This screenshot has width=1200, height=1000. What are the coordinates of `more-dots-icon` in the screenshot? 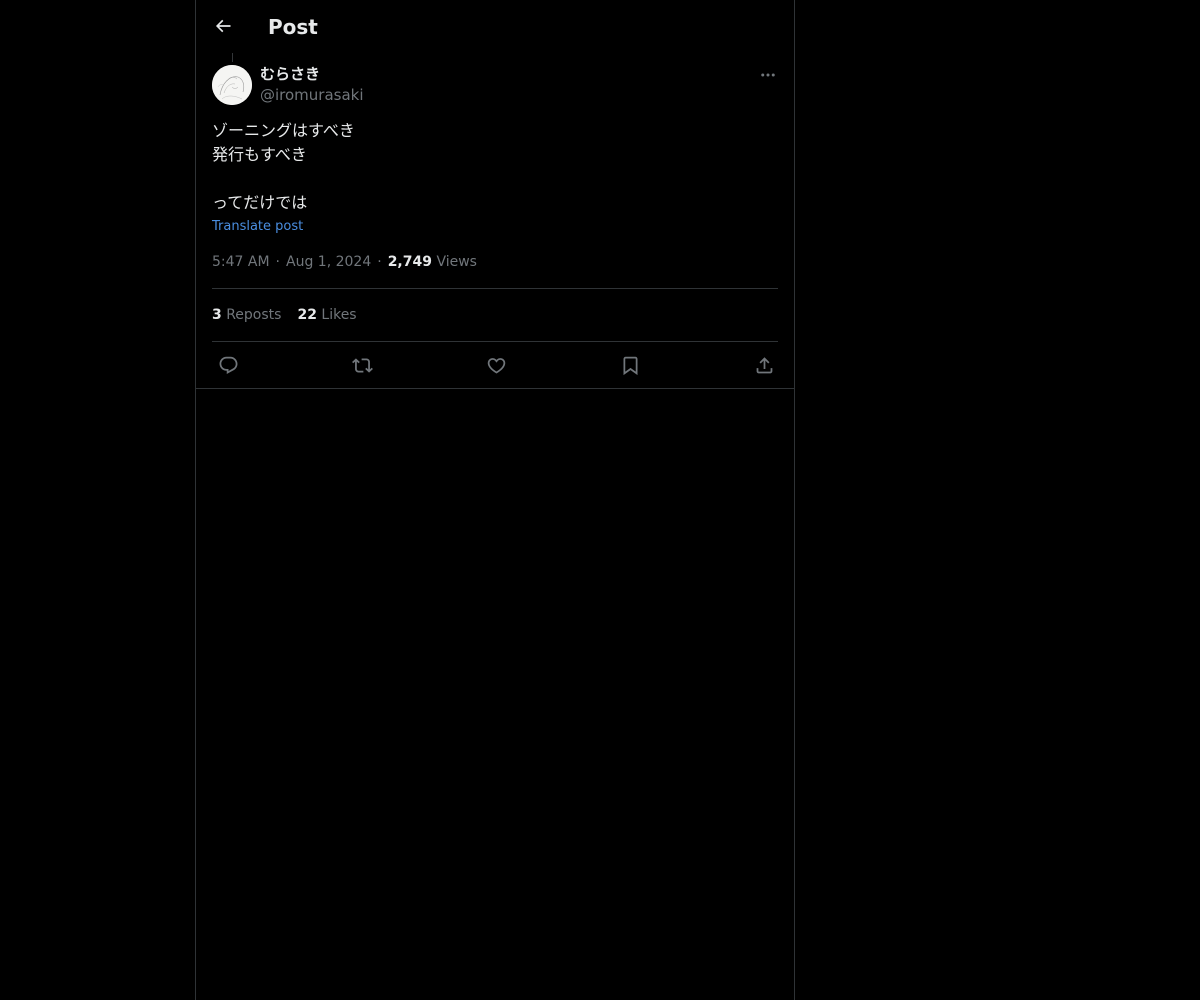 It's located at (768, 75).